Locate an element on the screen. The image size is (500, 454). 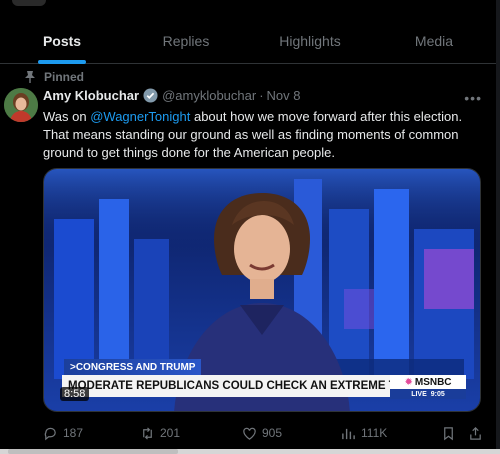
tab-media-label: Media is located at coordinates (434, 40).